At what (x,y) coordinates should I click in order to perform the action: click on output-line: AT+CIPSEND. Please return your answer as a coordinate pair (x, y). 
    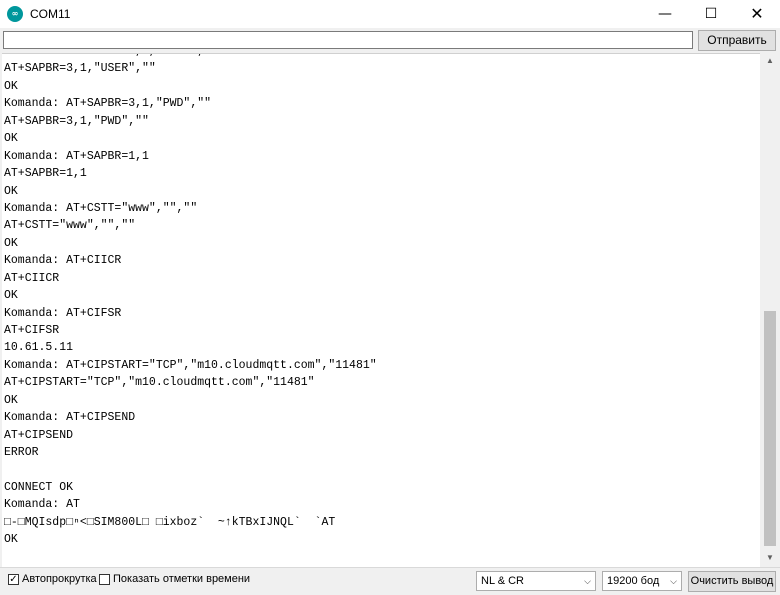
    Looking at the image, I should click on (39, 435).